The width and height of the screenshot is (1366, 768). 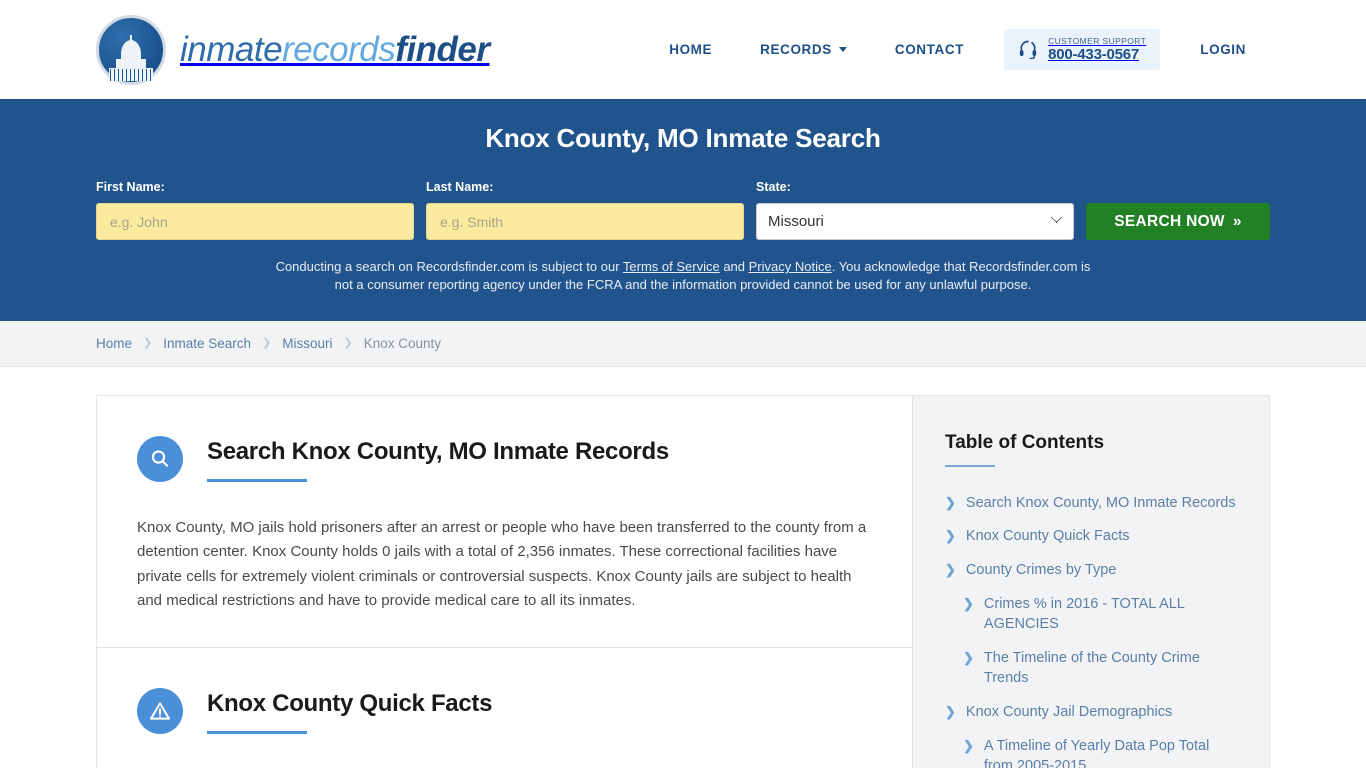 I want to click on support-phone-number: 800-433-0567, so click(x=1094, y=54).